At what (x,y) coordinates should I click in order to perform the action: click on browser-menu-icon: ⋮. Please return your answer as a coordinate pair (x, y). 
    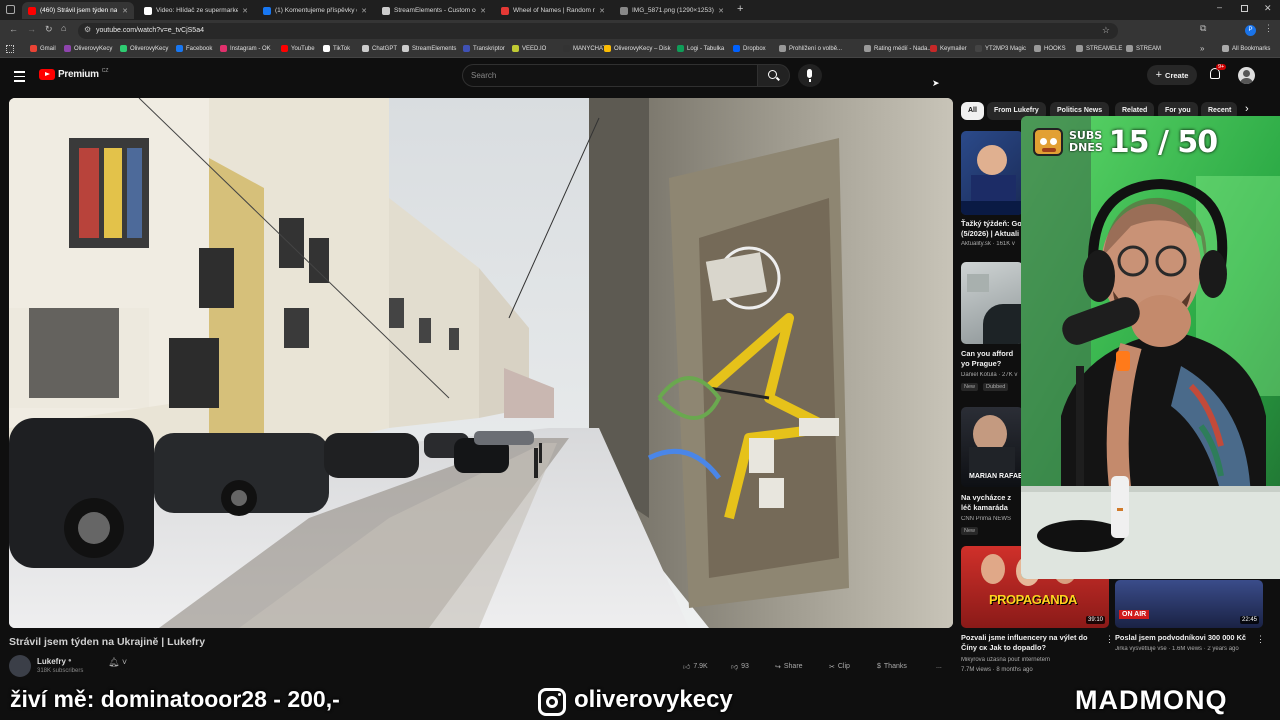
    Looking at the image, I should click on (1268, 28).